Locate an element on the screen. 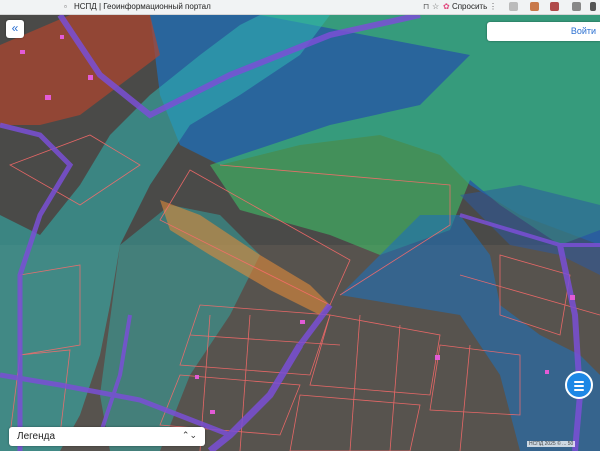 The width and height of the screenshot is (600, 451). chat-icon is located at coordinates (579, 387).